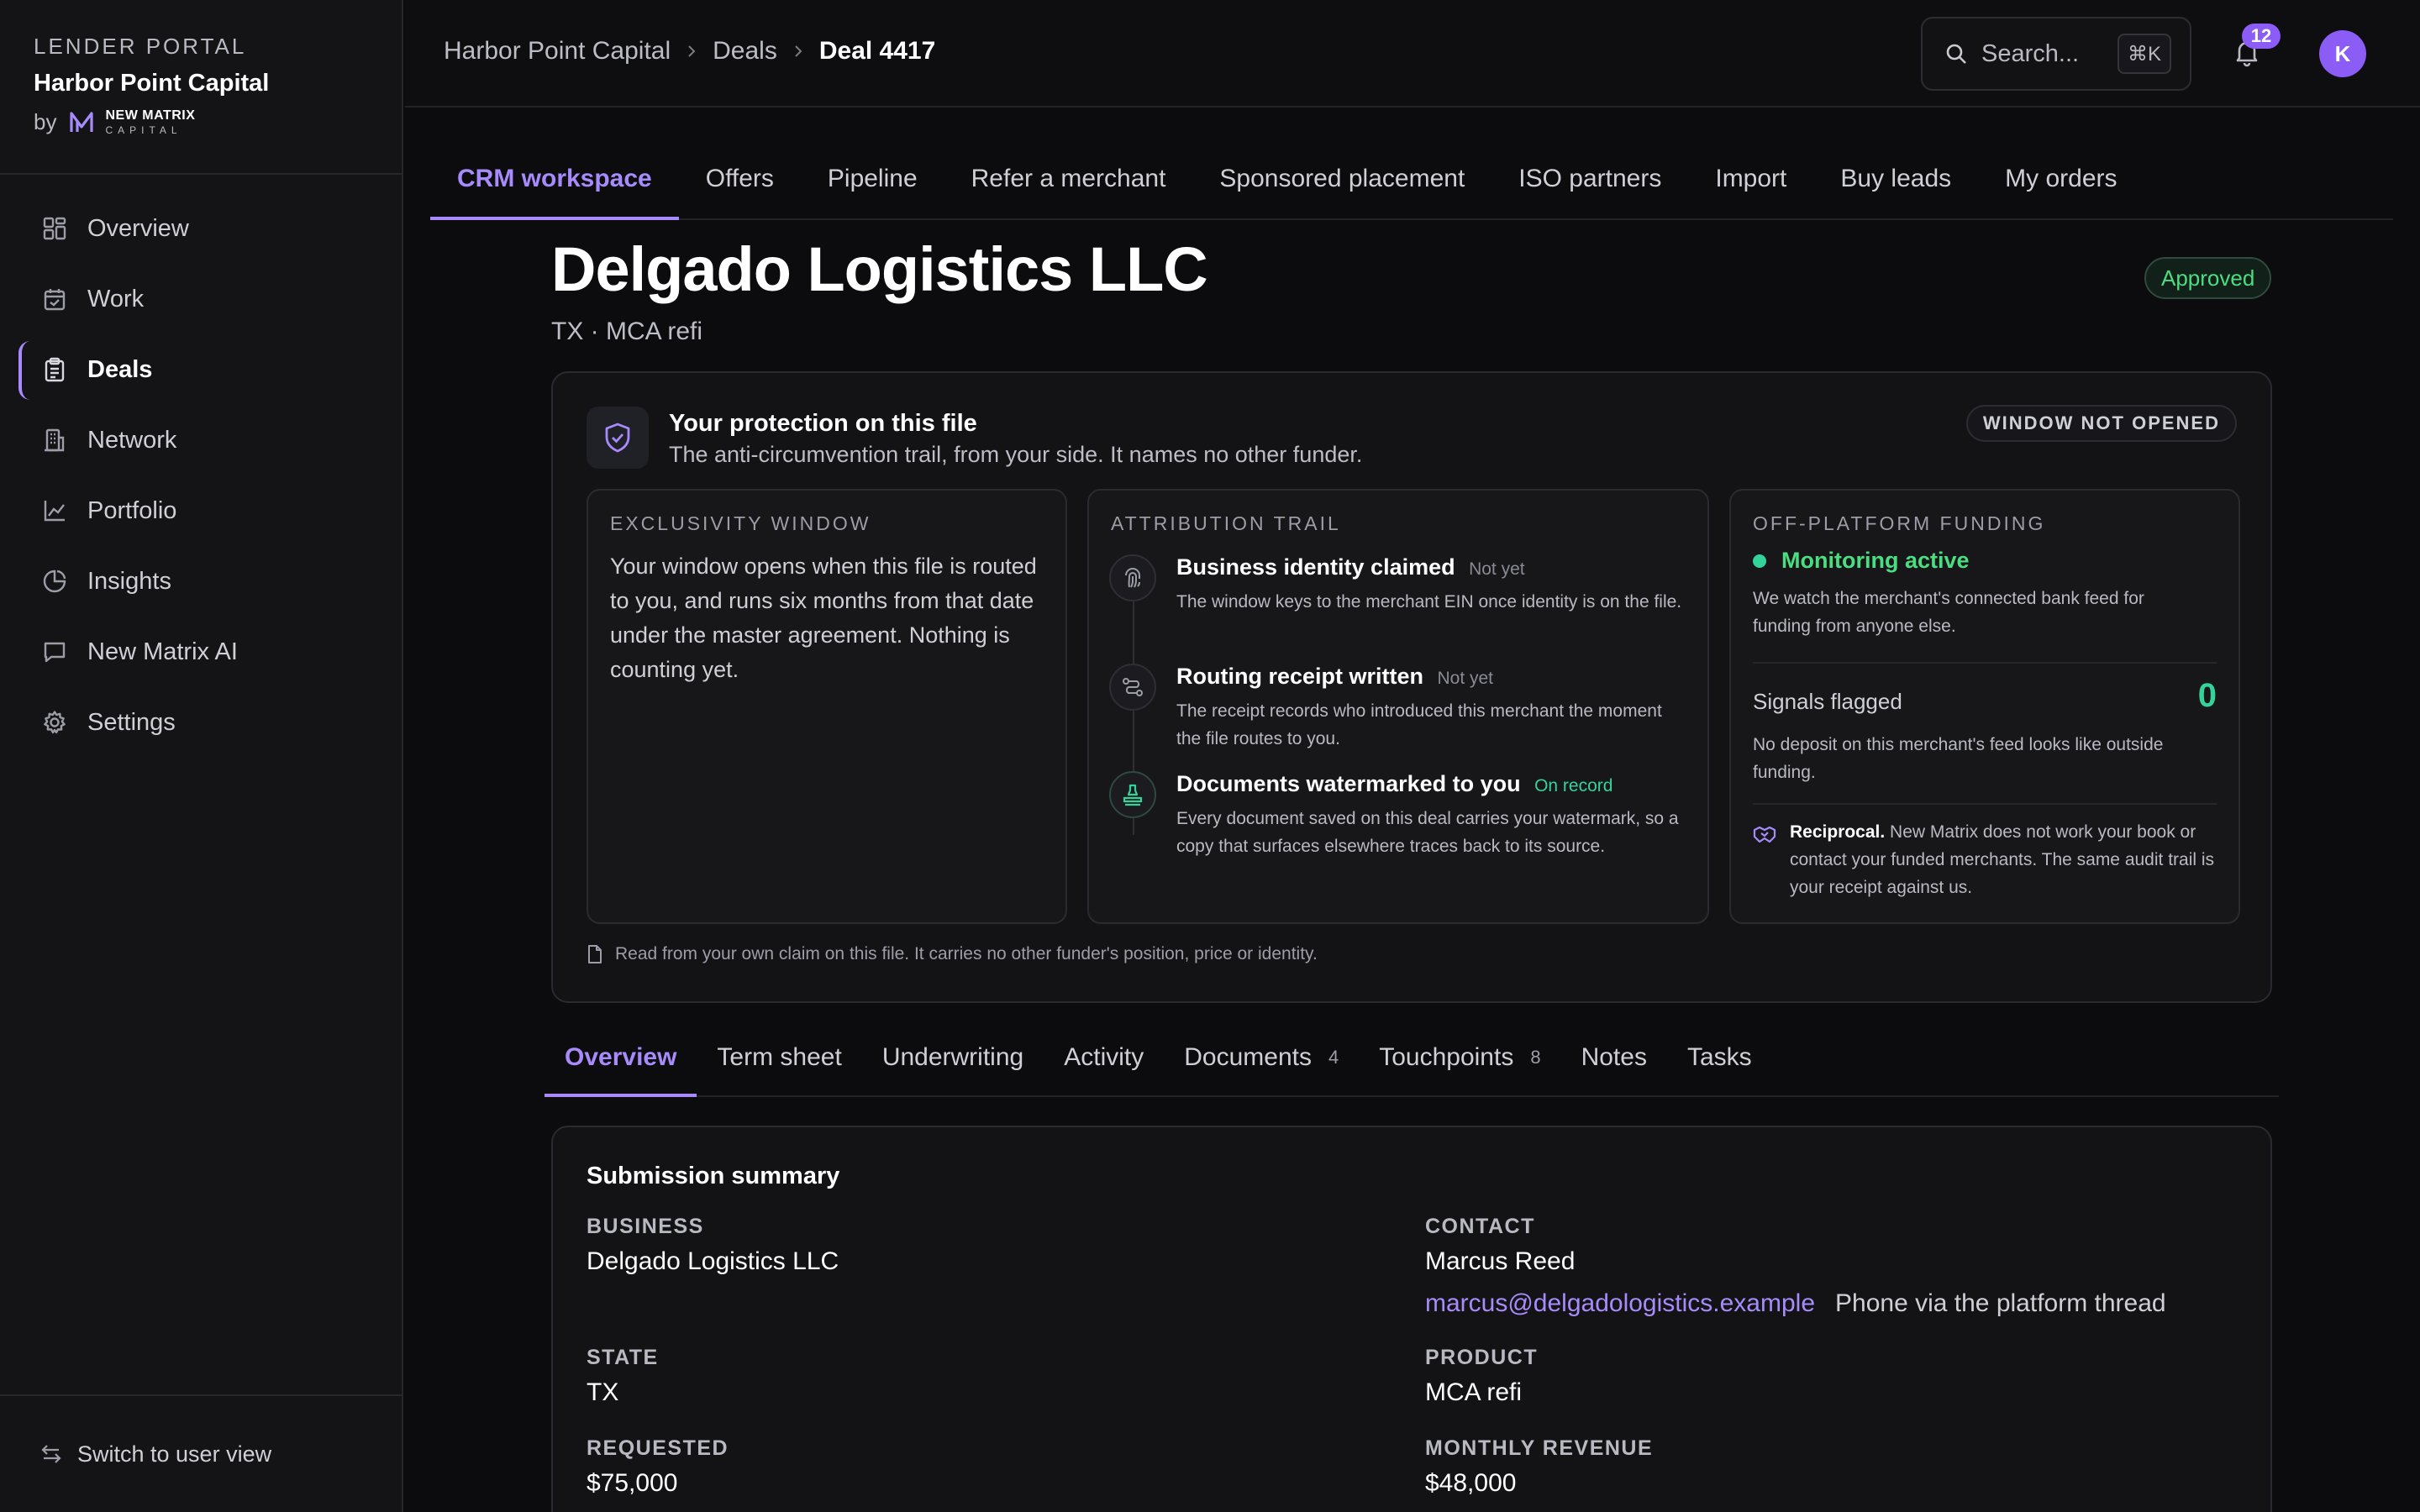  What do you see at coordinates (201, 1453) in the screenshot?
I see `switch-to-user-view-button: Switch to user view` at bounding box center [201, 1453].